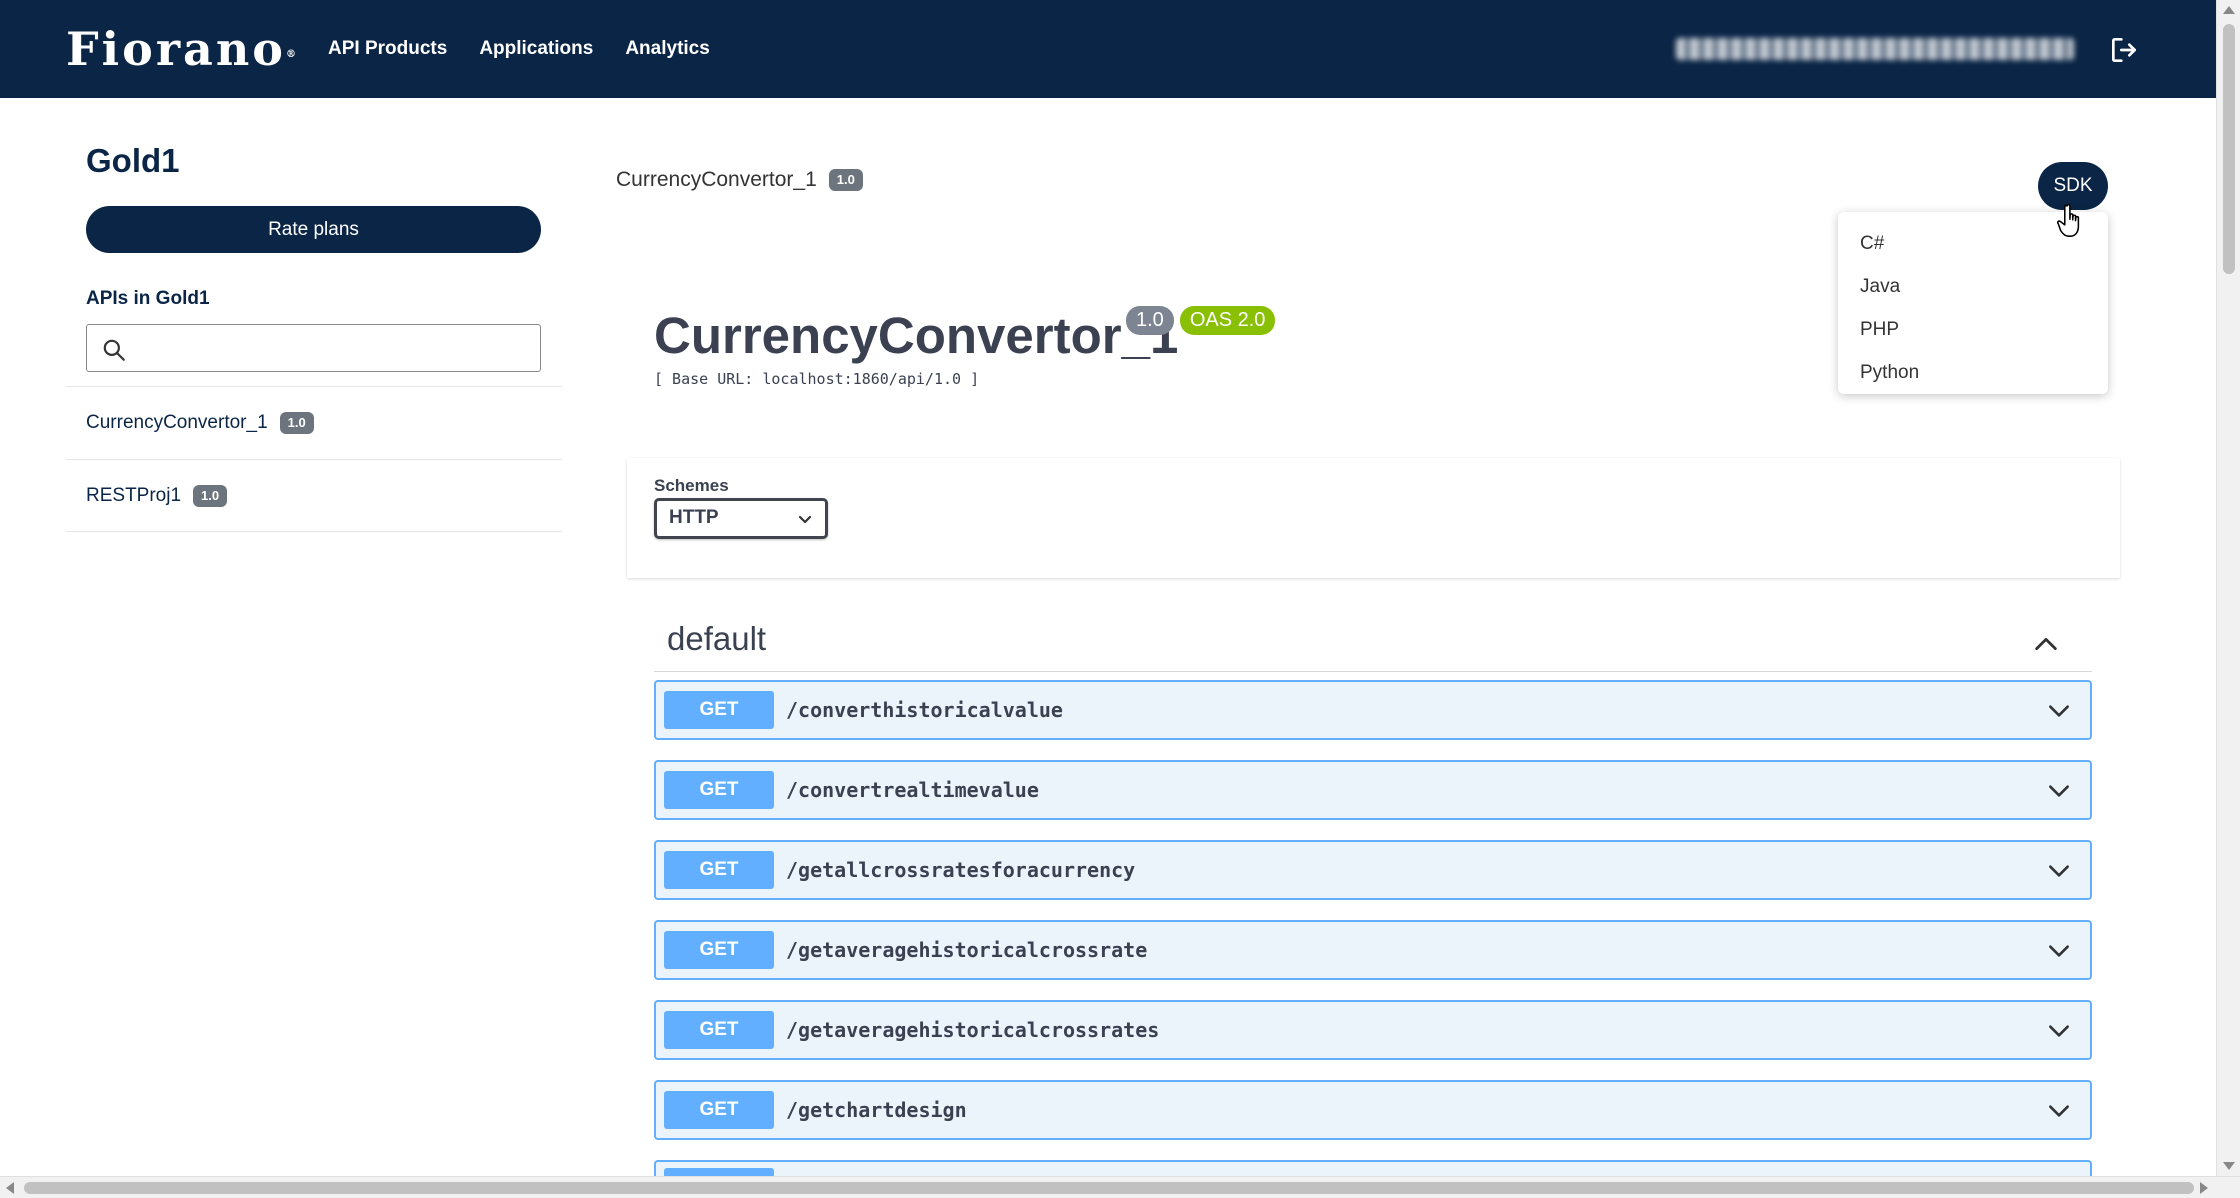 Image resolution: width=2240 pixels, height=1198 pixels. I want to click on operation-row: GET /getaveragehistoricalcrossrate, so click(1373, 950).